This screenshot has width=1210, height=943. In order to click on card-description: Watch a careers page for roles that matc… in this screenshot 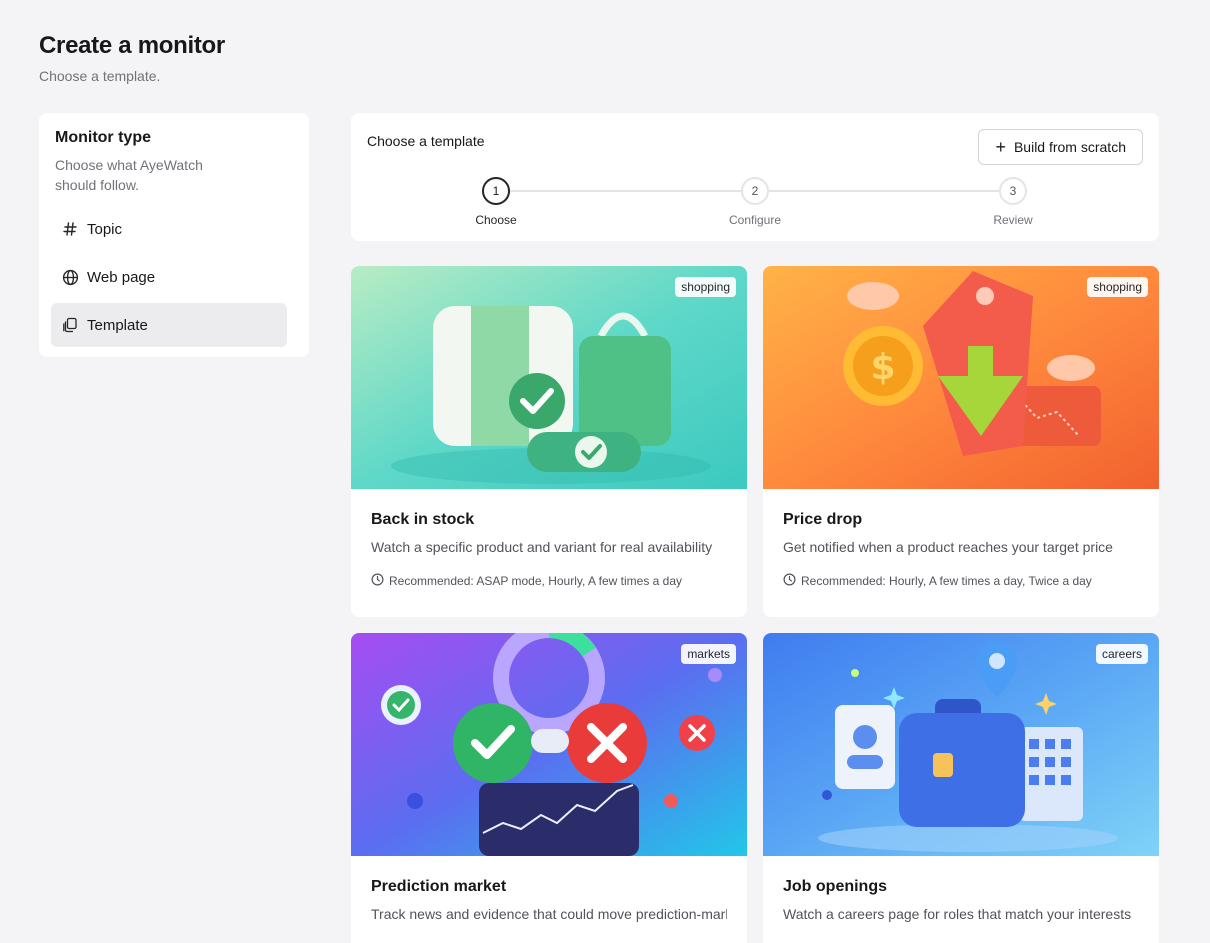, I will do `click(957, 914)`.